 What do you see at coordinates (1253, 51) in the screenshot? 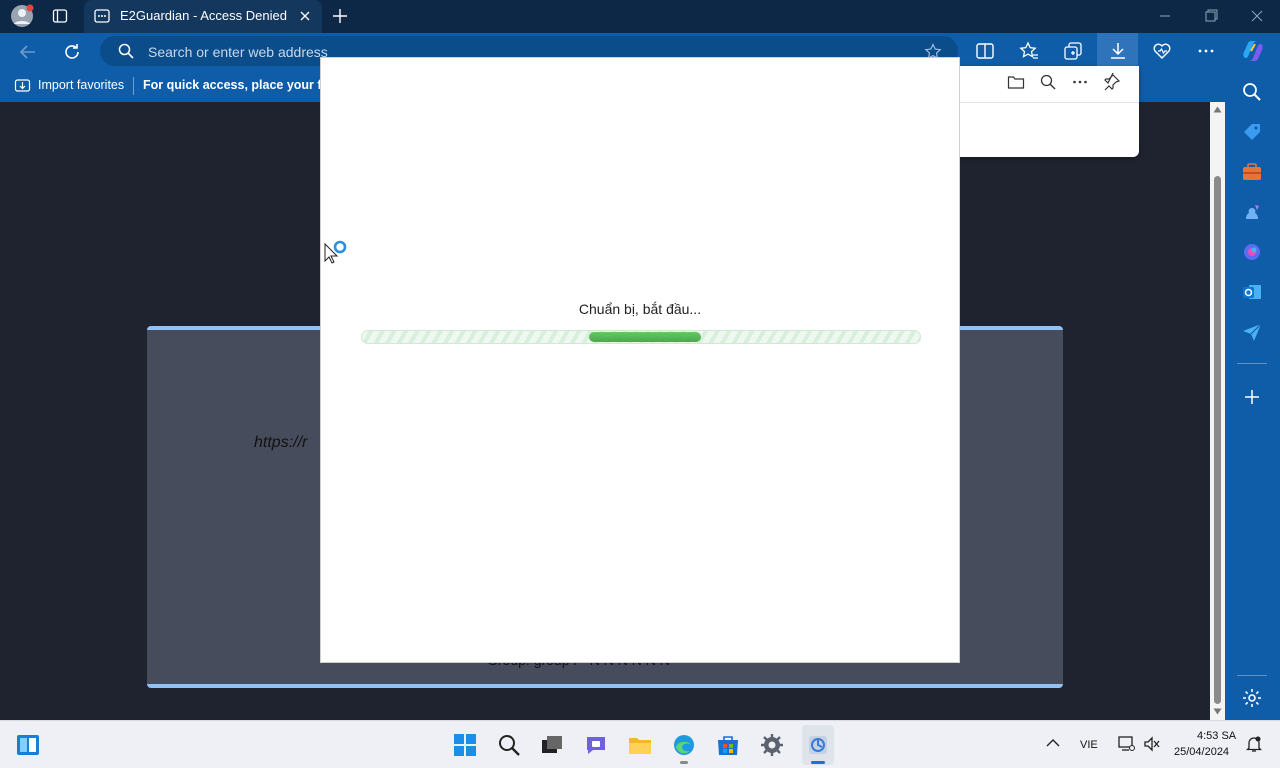
I see `copilot-icon` at bounding box center [1253, 51].